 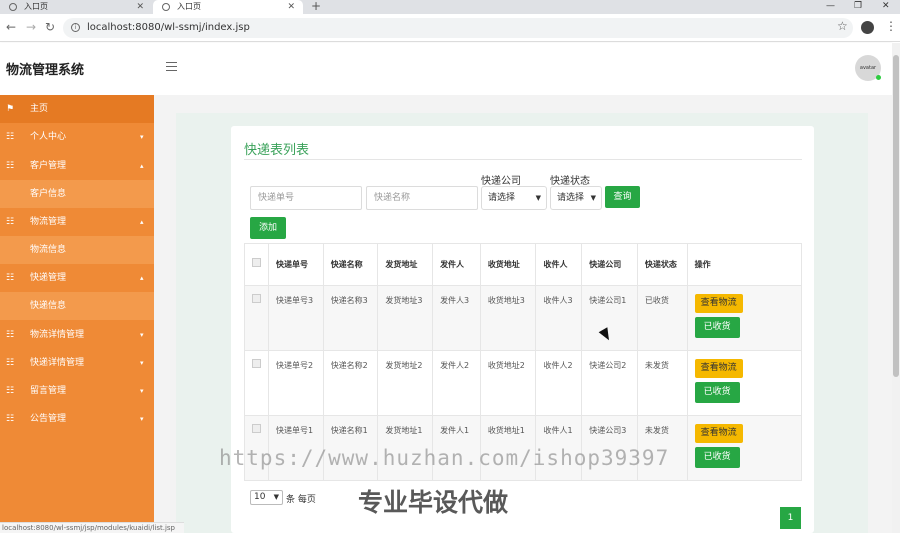 What do you see at coordinates (77, 419) in the screenshot?
I see `sidebar-item-announcements: ☷ 公告管理 ▾` at bounding box center [77, 419].